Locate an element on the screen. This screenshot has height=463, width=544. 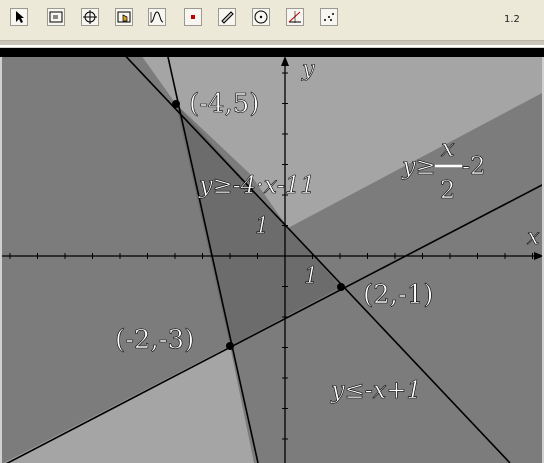
inequality-label-3: y≤-x+1 is located at coordinates (376, 390).